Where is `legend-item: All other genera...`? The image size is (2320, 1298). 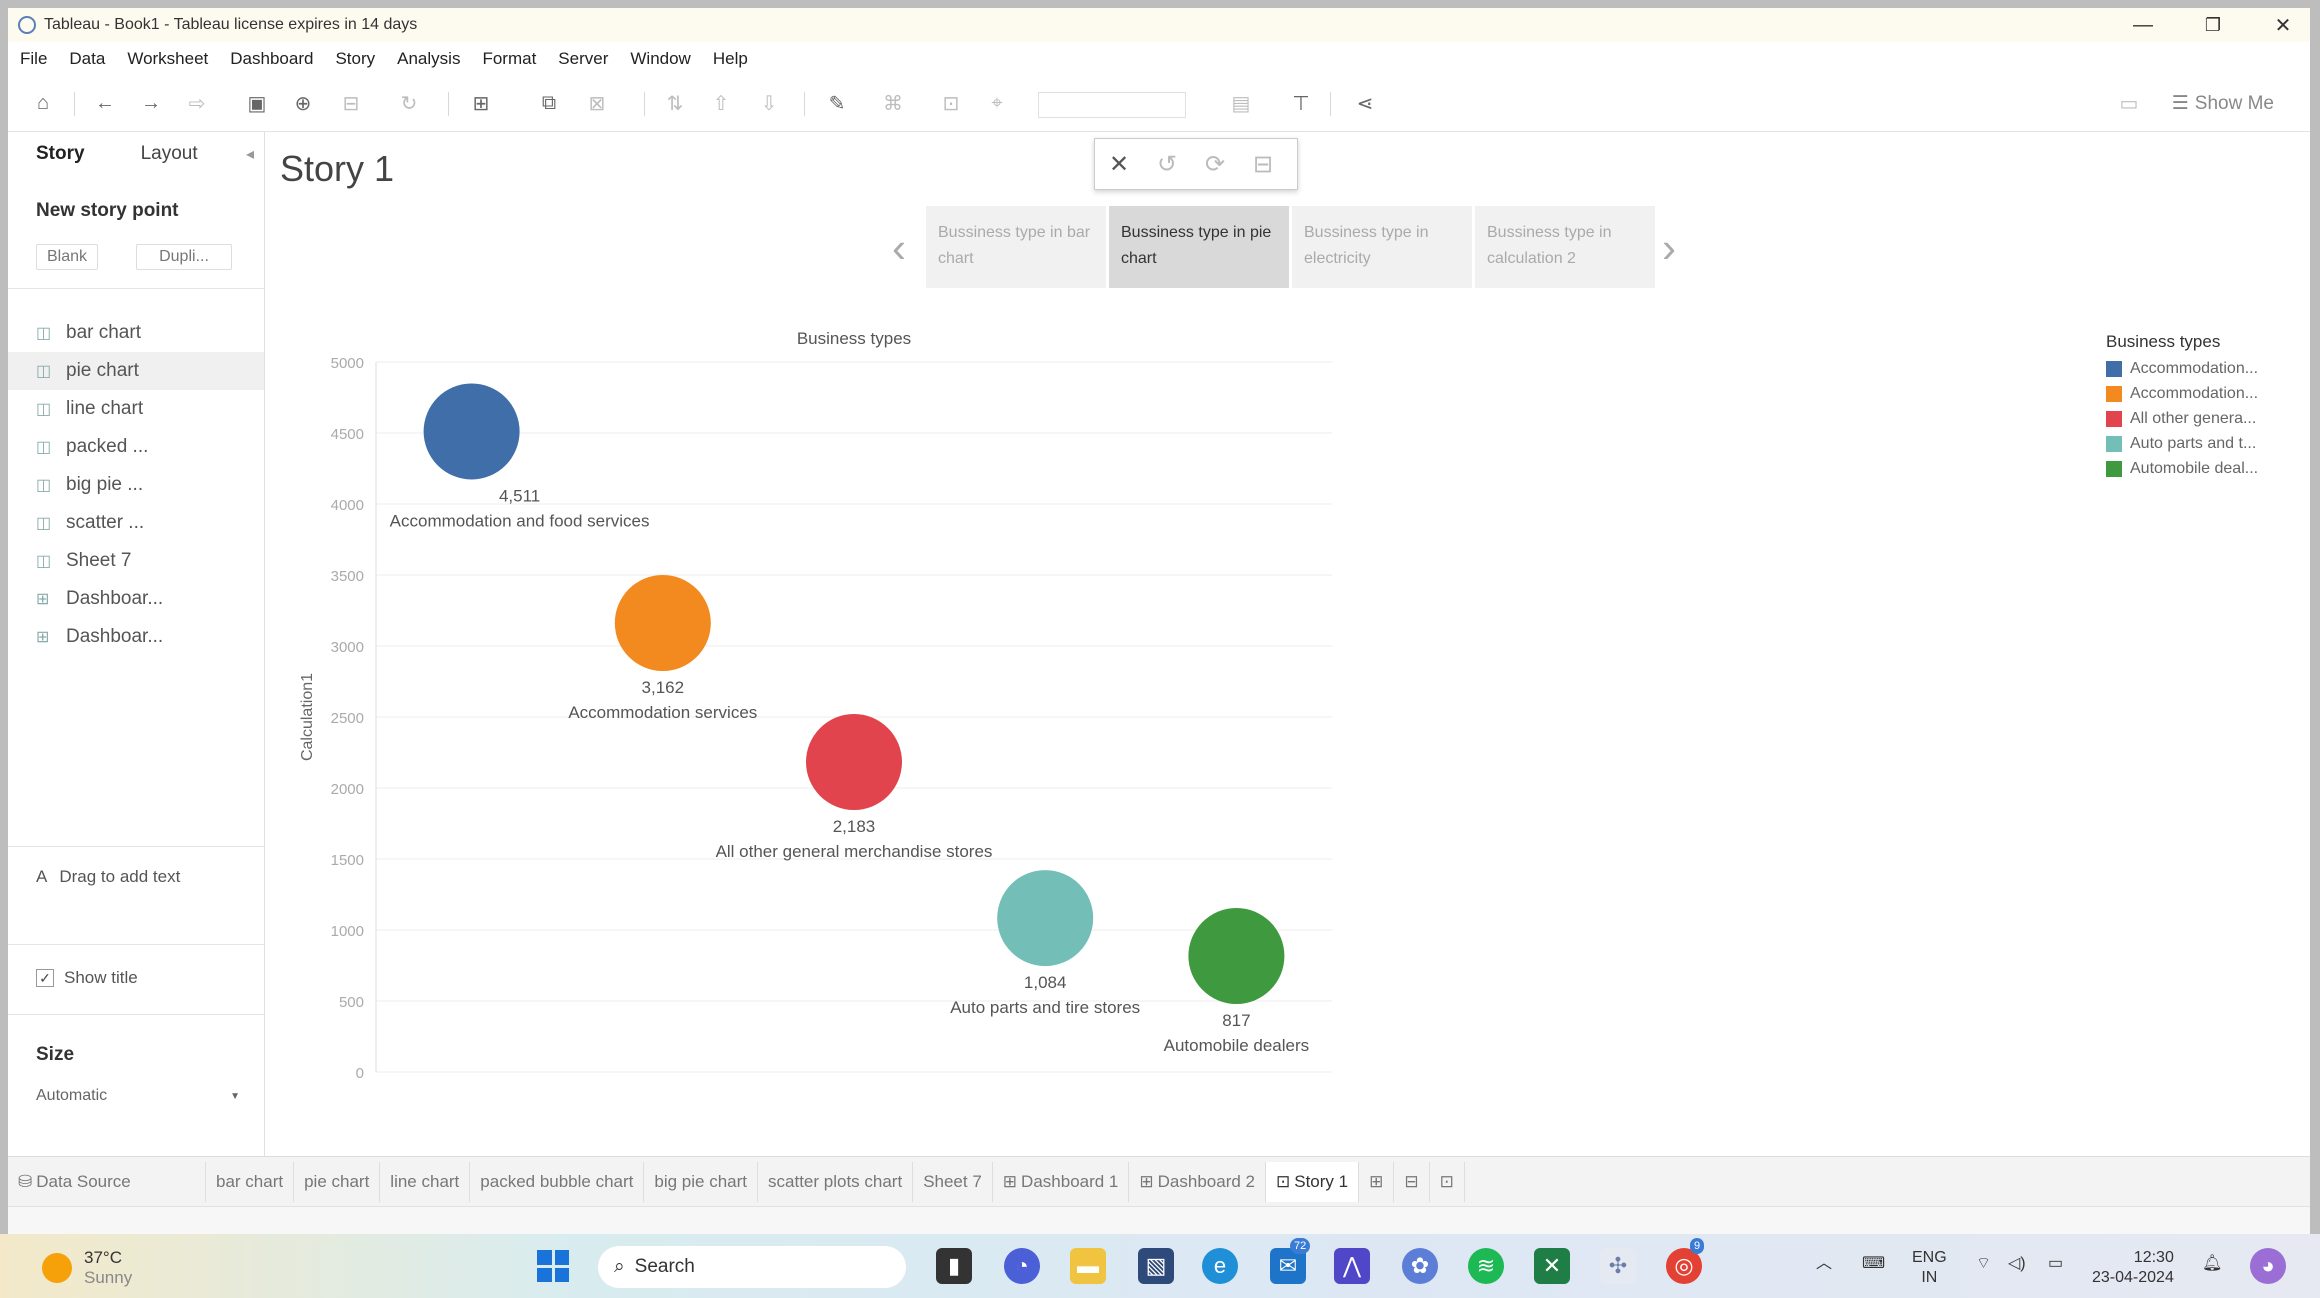
legend-item: All other genera... is located at coordinates (2182, 418).